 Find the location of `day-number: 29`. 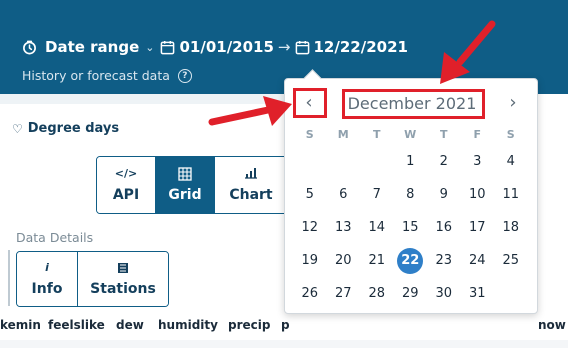

day-number: 29 is located at coordinates (410, 293).